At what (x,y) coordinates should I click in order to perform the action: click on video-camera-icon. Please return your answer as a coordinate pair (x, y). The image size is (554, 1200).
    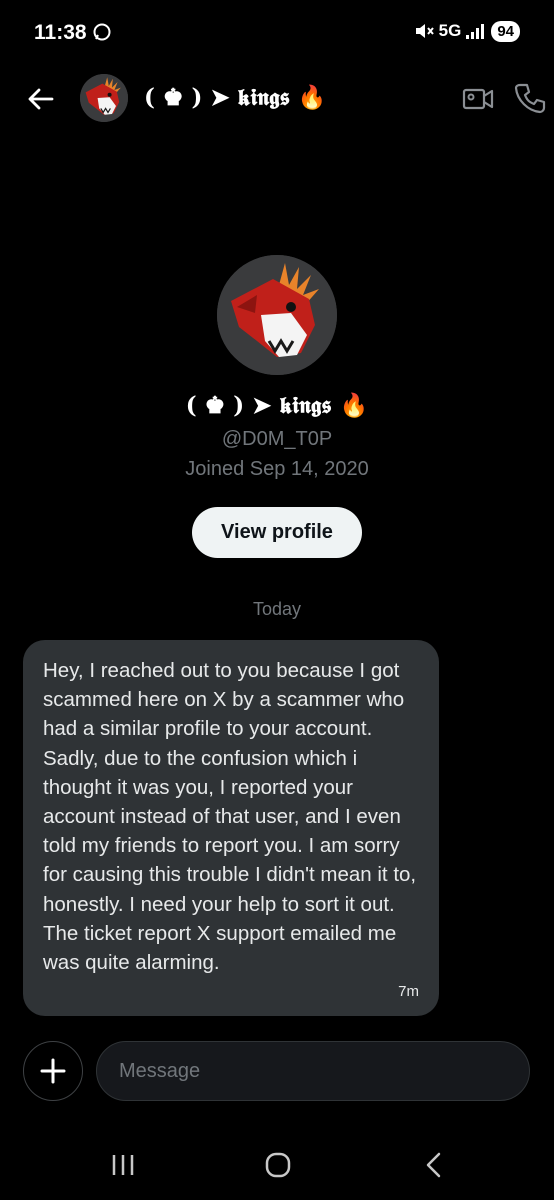
    Looking at the image, I should click on (478, 99).